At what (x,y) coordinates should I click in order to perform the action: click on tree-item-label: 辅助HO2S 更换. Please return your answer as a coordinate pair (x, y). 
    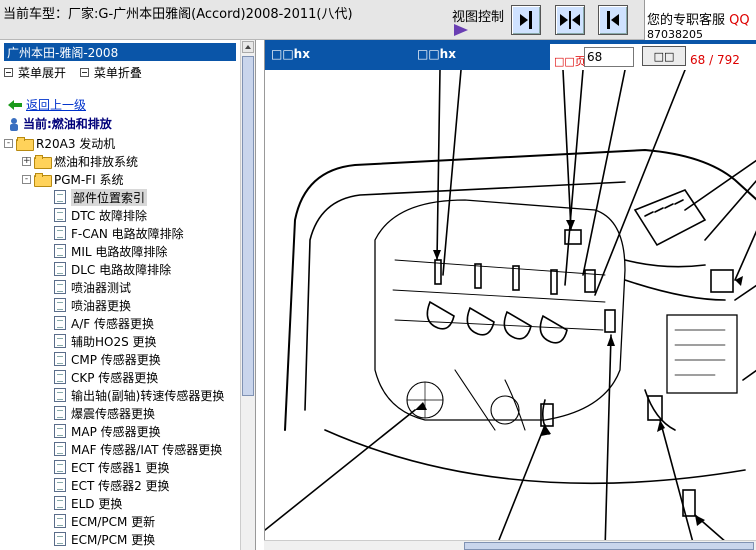
    Looking at the image, I should click on (114, 341).